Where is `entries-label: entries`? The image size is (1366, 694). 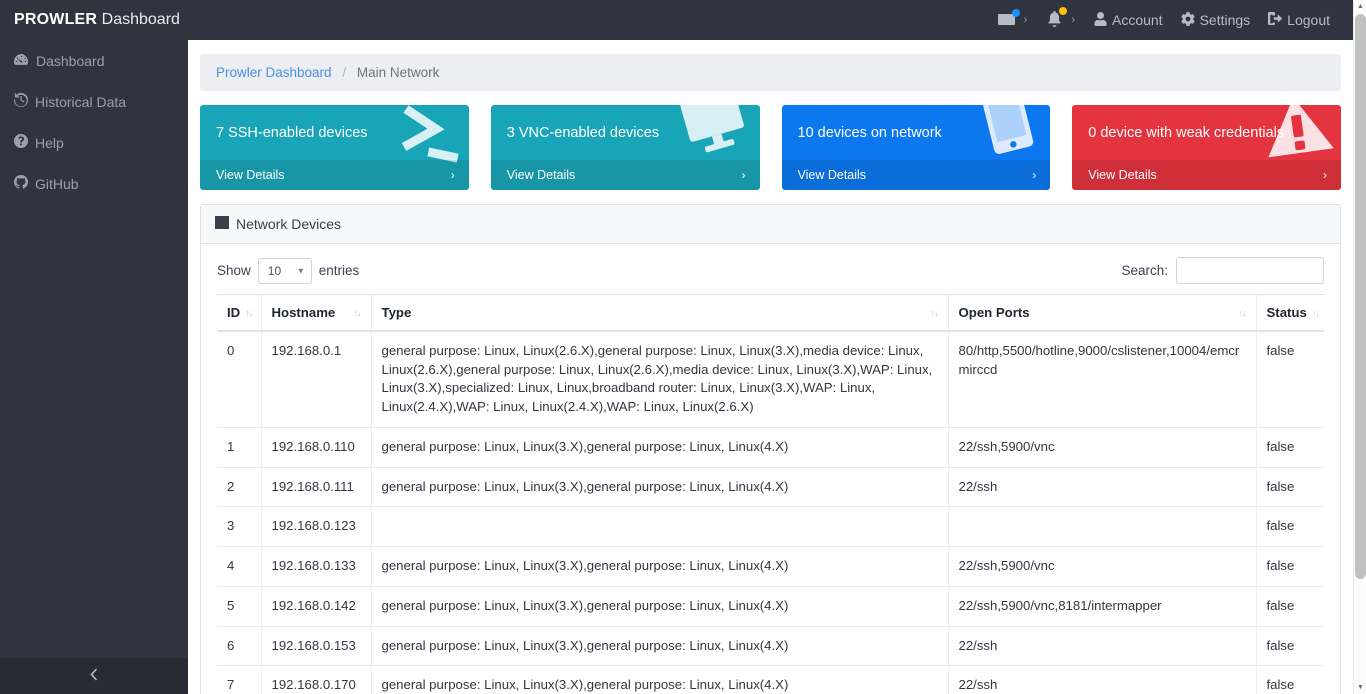 entries-label: entries is located at coordinates (339, 270).